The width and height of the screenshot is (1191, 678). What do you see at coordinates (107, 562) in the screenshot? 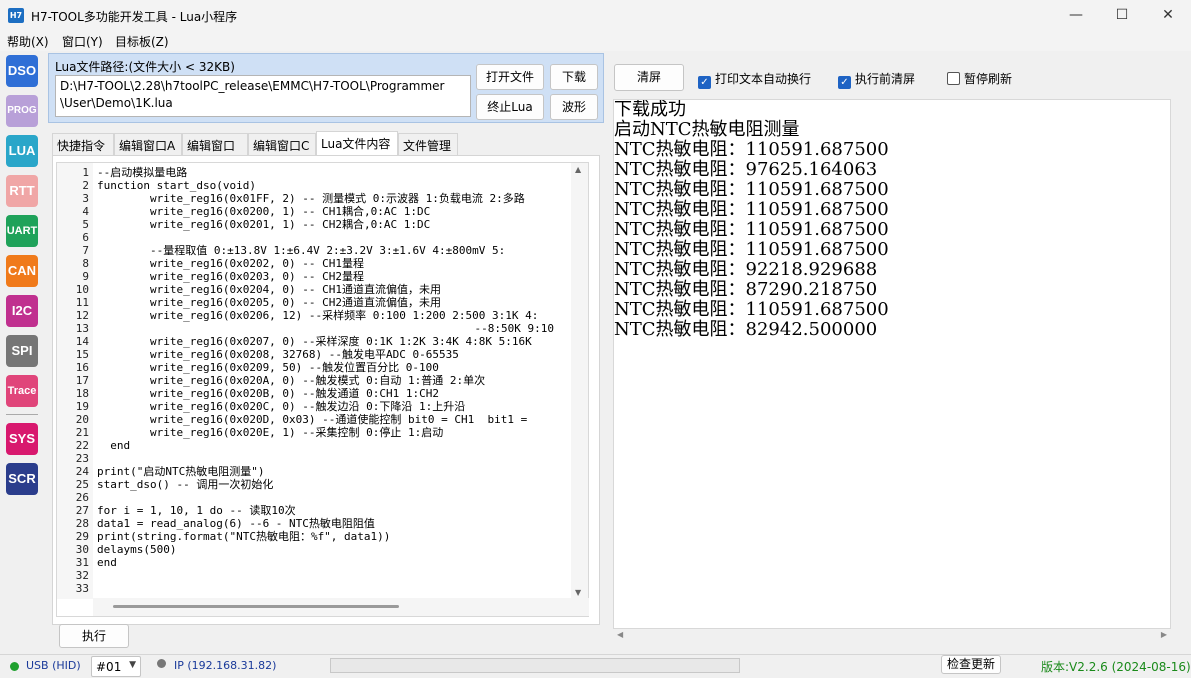
I see `code-line: end` at bounding box center [107, 562].